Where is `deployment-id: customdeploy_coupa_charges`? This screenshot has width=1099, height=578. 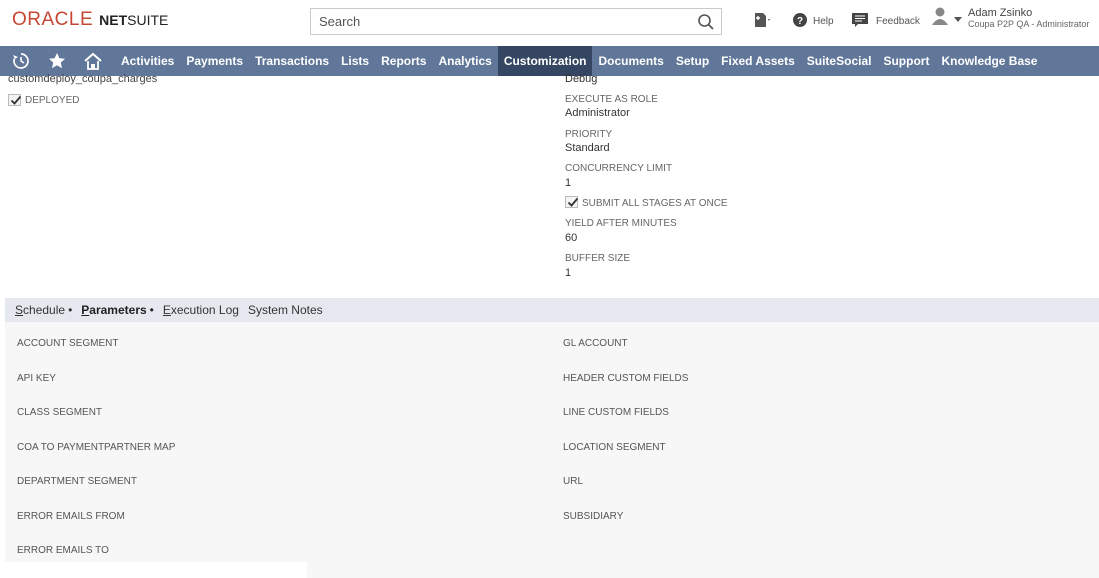 deployment-id: customdeploy_coupa_charges is located at coordinates (83, 79).